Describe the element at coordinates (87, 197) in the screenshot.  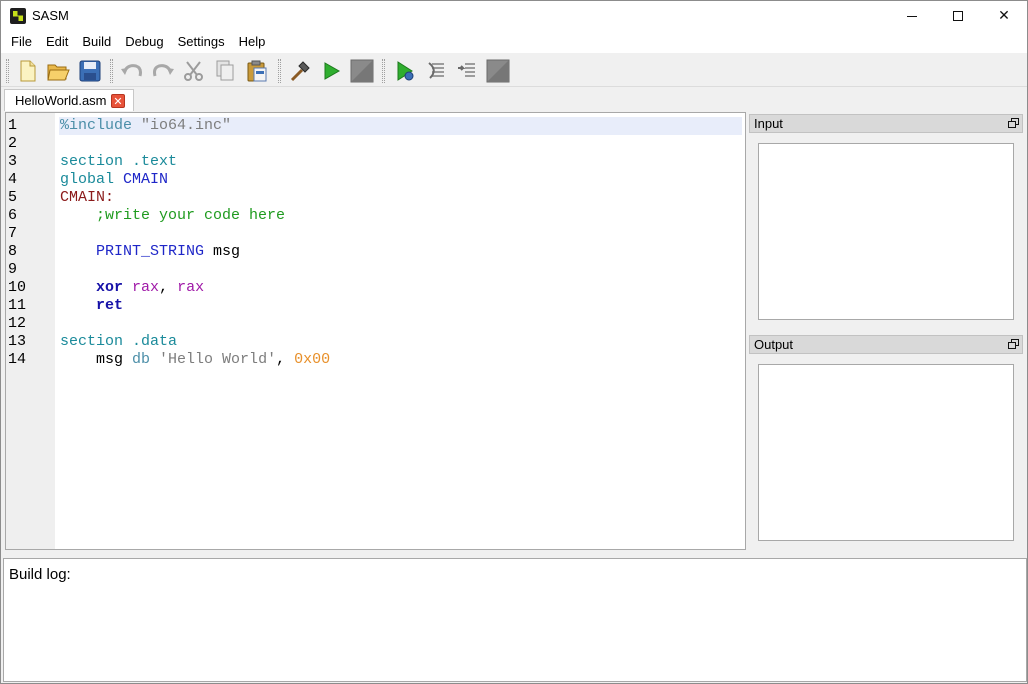
I see `code-token: CMAIN:` at that location.